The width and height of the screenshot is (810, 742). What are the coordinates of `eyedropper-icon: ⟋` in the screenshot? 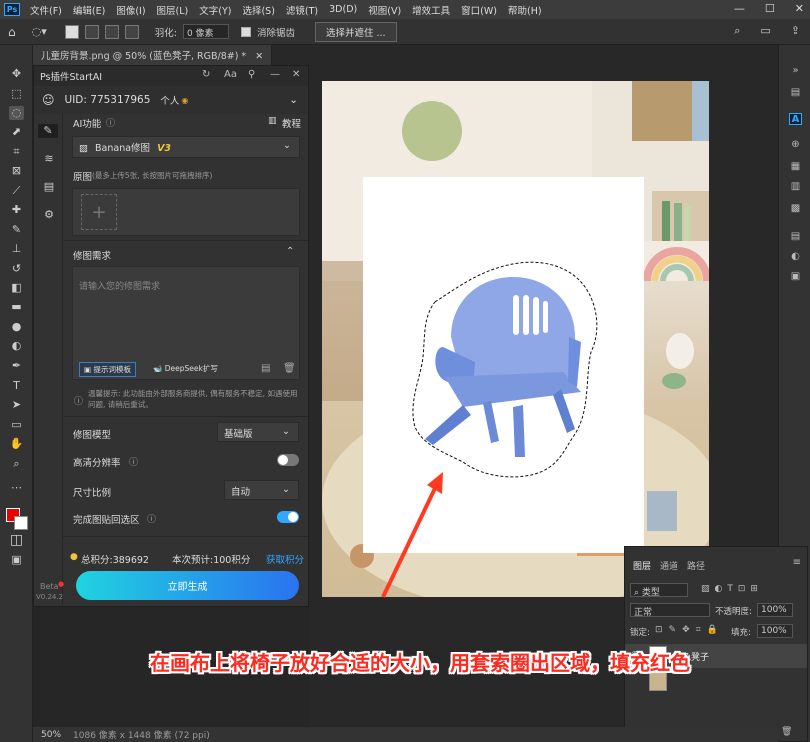 It's located at (16, 191).